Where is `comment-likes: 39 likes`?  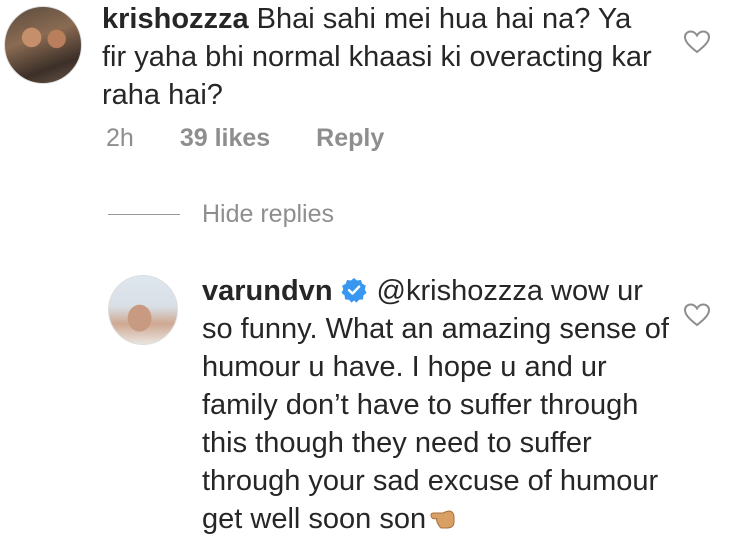
comment-likes: 39 likes is located at coordinates (225, 138).